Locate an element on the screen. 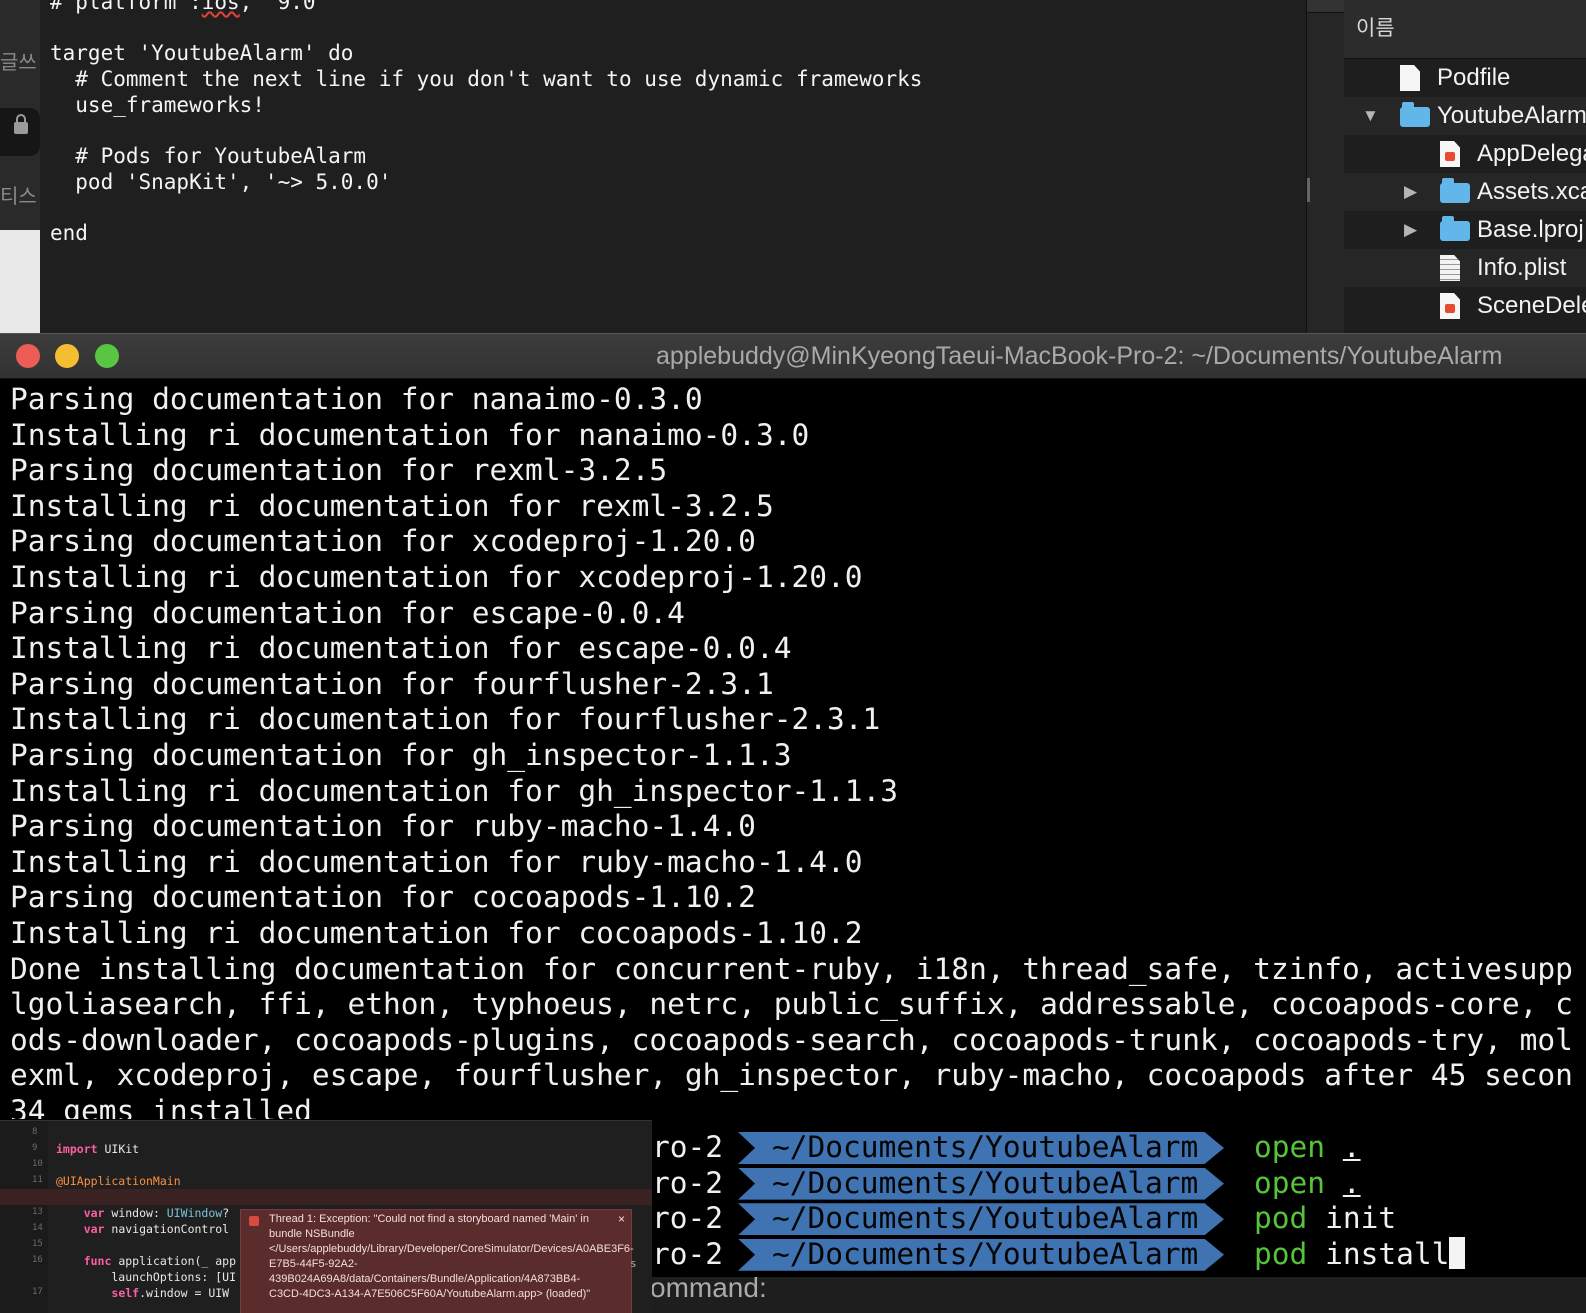  splitter-header is located at coordinates (1326, 6).